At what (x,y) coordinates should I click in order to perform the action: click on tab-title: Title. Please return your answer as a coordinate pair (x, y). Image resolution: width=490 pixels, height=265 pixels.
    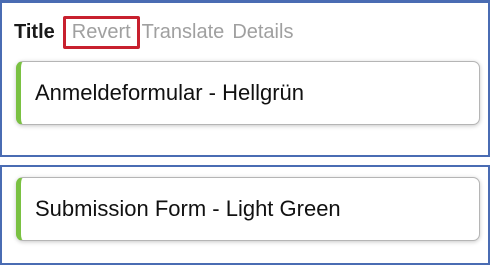
    Looking at the image, I should click on (34, 32).